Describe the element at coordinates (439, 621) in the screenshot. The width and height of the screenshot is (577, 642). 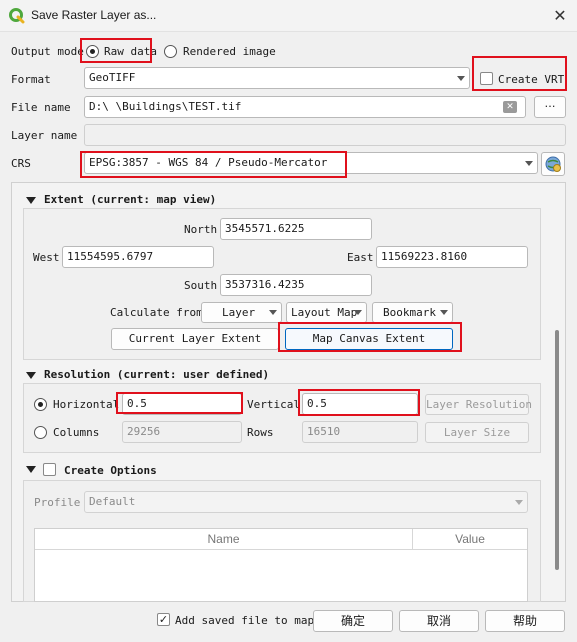
I see `cancel-button: 取消` at that location.